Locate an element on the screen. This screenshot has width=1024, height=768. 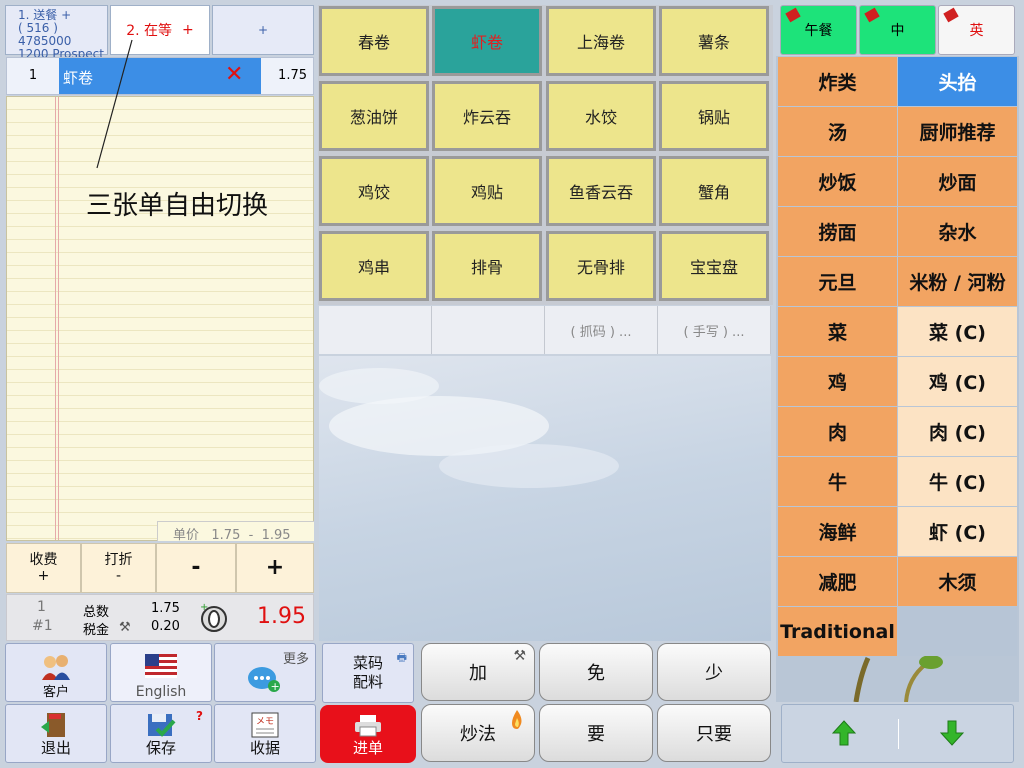
category-button: 汤 is located at coordinates (837, 131).